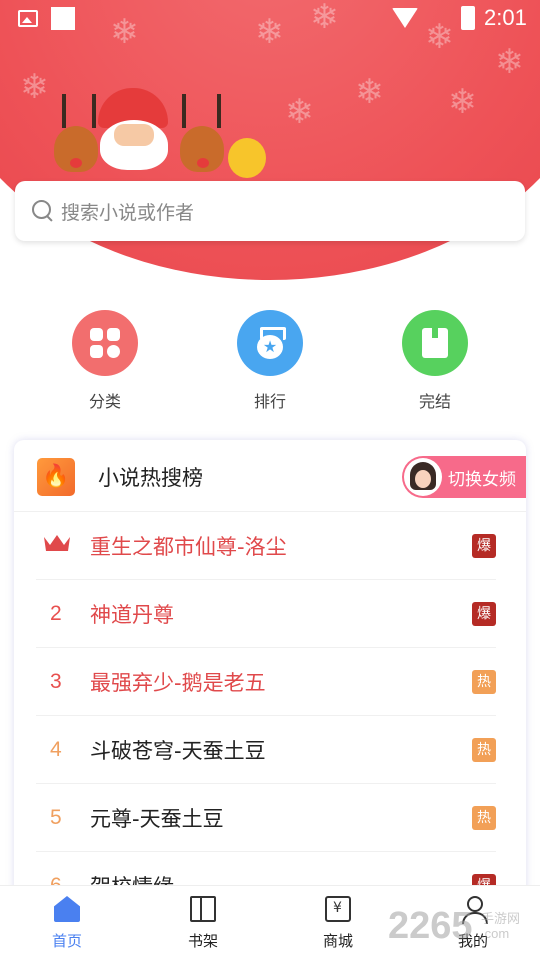  I want to click on rank-number: 5, so click(56, 817).